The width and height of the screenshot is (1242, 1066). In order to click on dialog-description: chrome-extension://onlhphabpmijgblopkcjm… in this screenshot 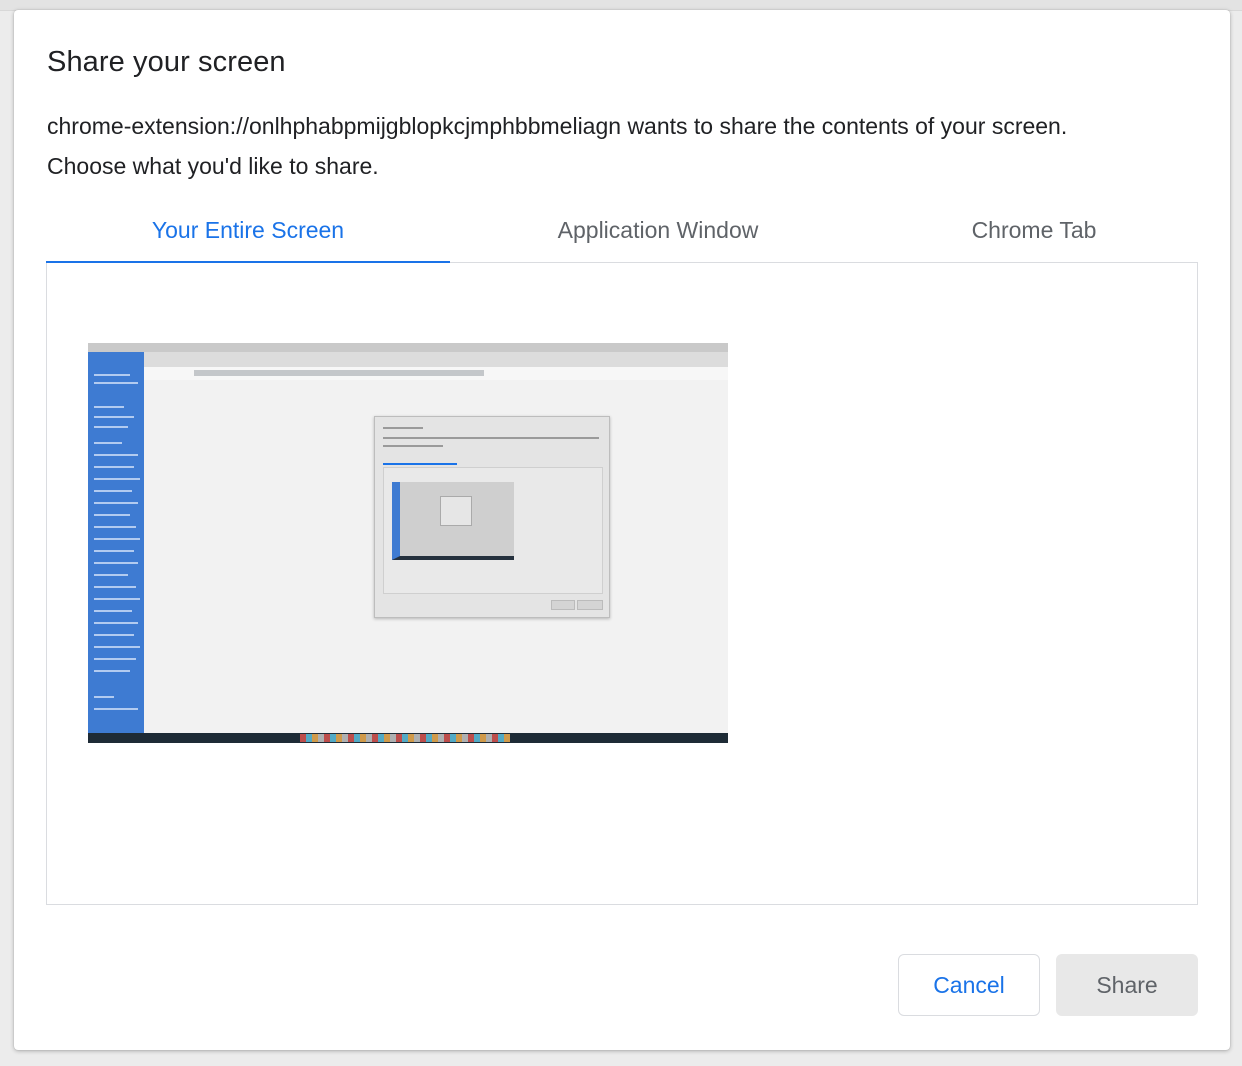, I will do `click(627, 146)`.